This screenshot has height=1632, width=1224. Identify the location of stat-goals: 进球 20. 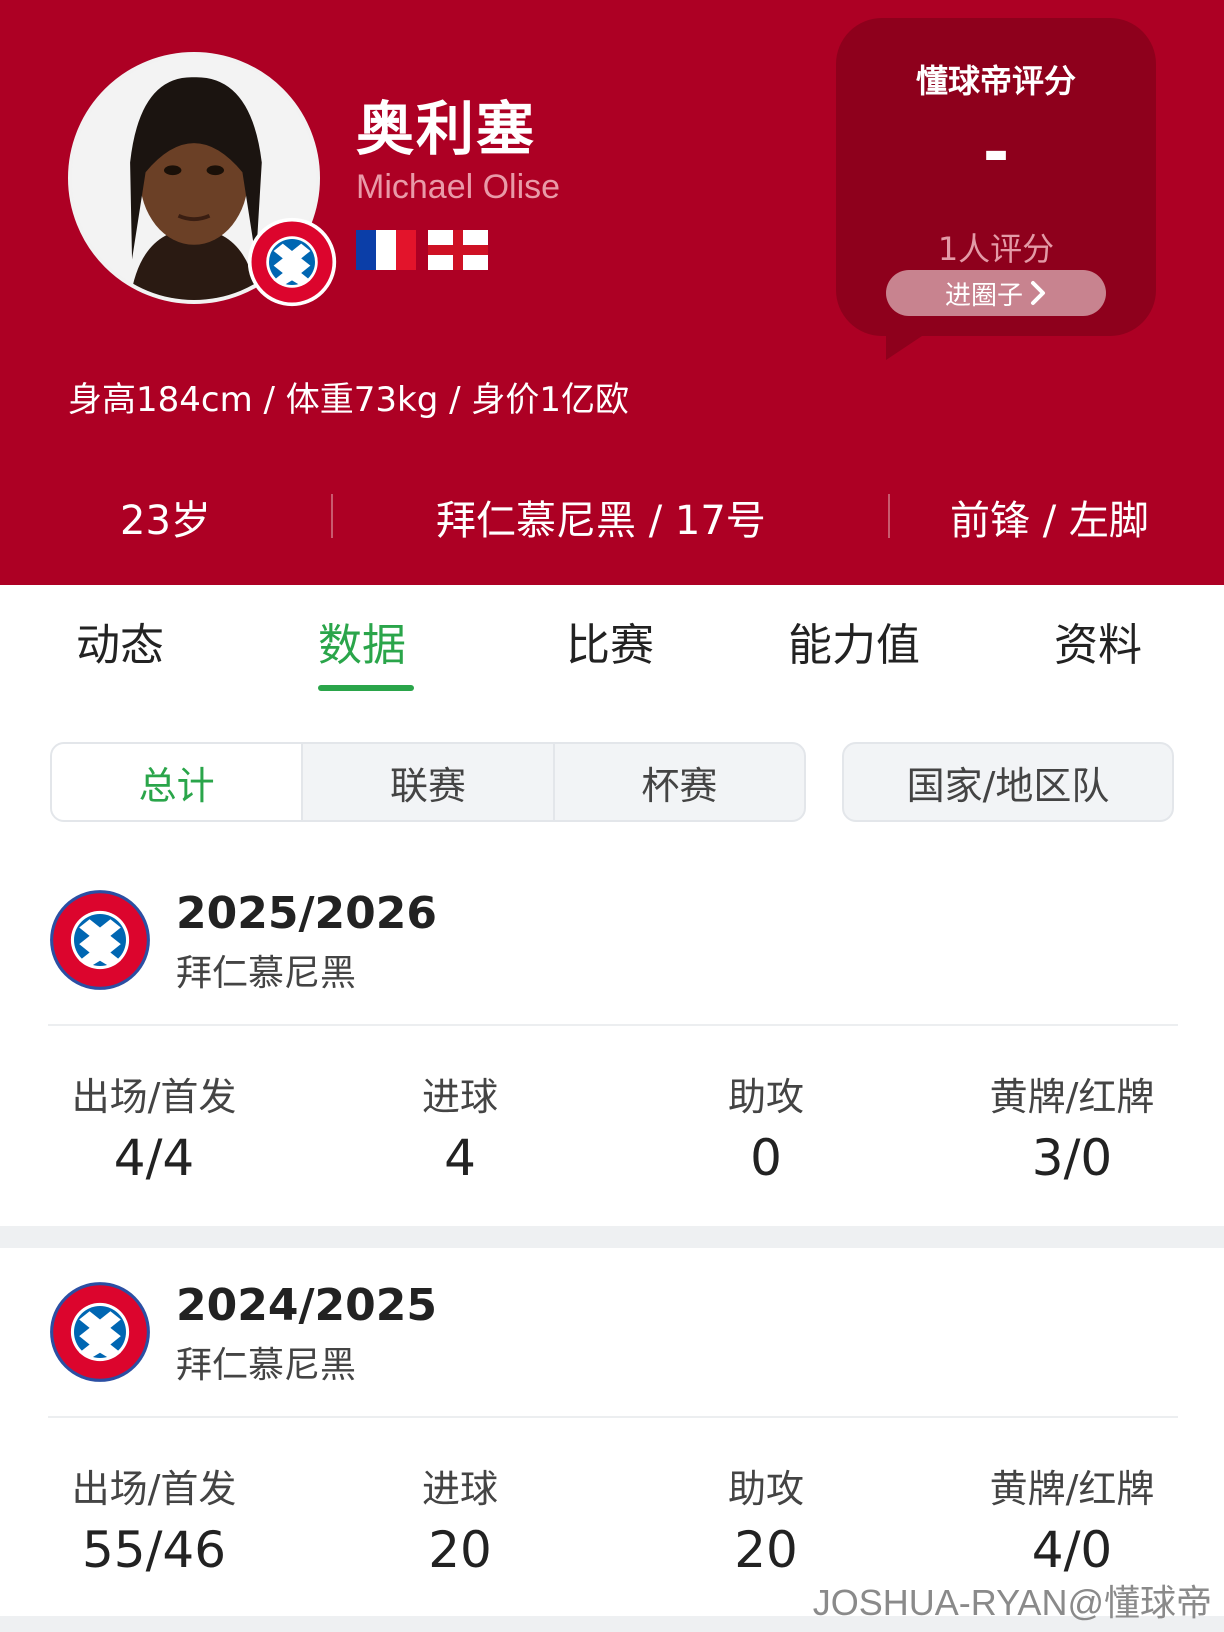
(460, 1518).